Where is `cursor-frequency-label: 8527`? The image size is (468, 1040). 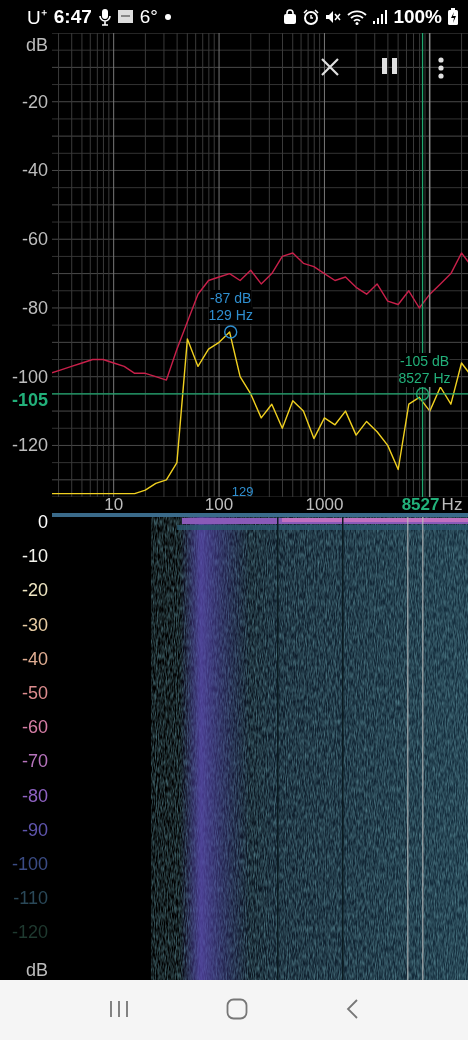 cursor-frequency-label: 8527 is located at coordinates (420, 505).